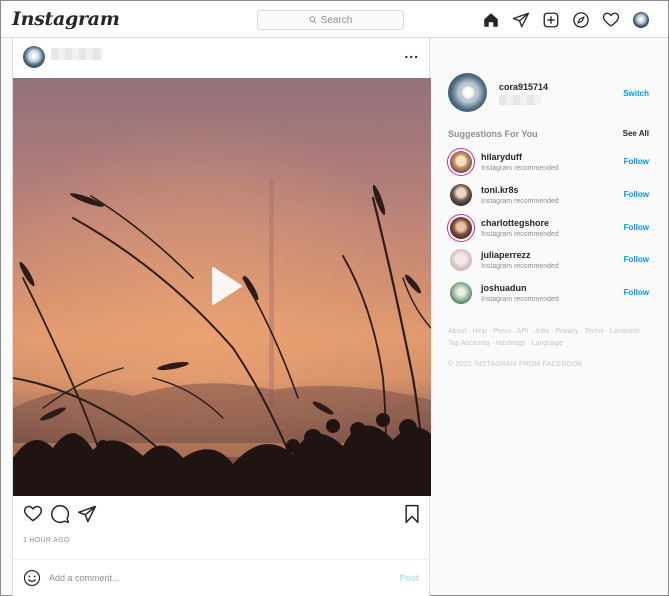 The height and width of the screenshot is (596, 669). Describe the element at coordinates (515, 364) in the screenshot. I see `copyright-text: © 2021 INSTAGRAM FROM FACEBOOK` at that location.